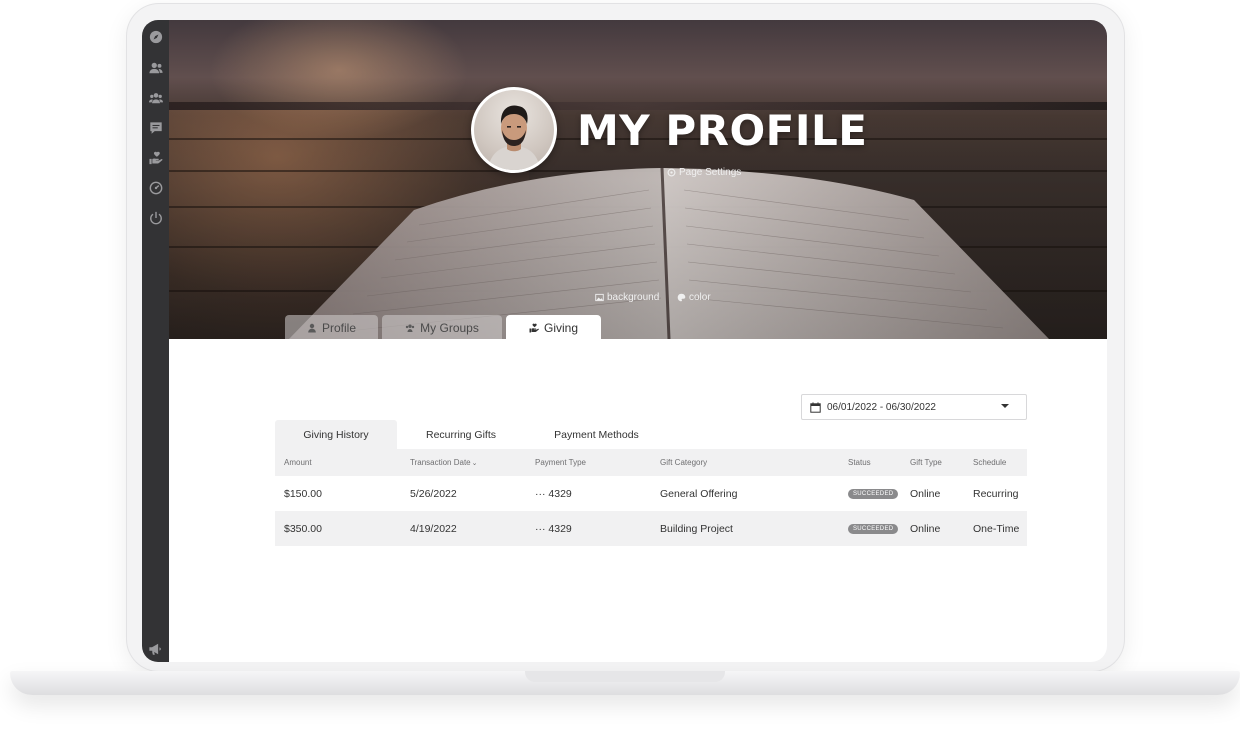 The width and height of the screenshot is (1240, 741). Describe the element at coordinates (926, 462) in the screenshot. I see `column-header-gift-type: Gift Type` at that location.